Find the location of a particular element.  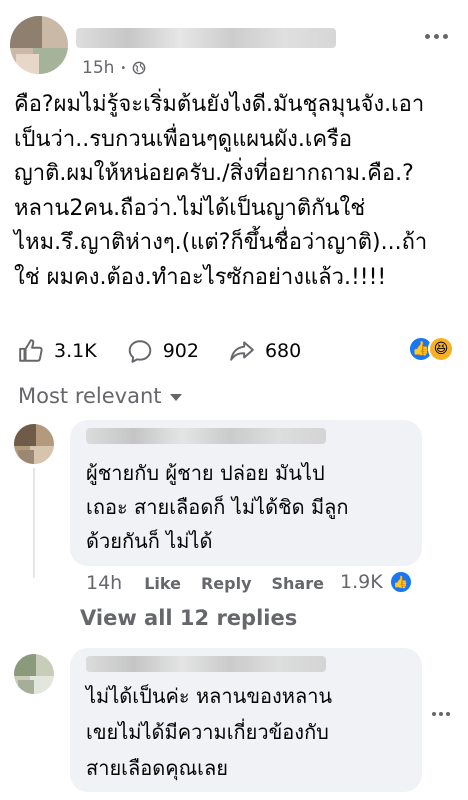

comment-reaction-number: 1.9K is located at coordinates (361, 582).